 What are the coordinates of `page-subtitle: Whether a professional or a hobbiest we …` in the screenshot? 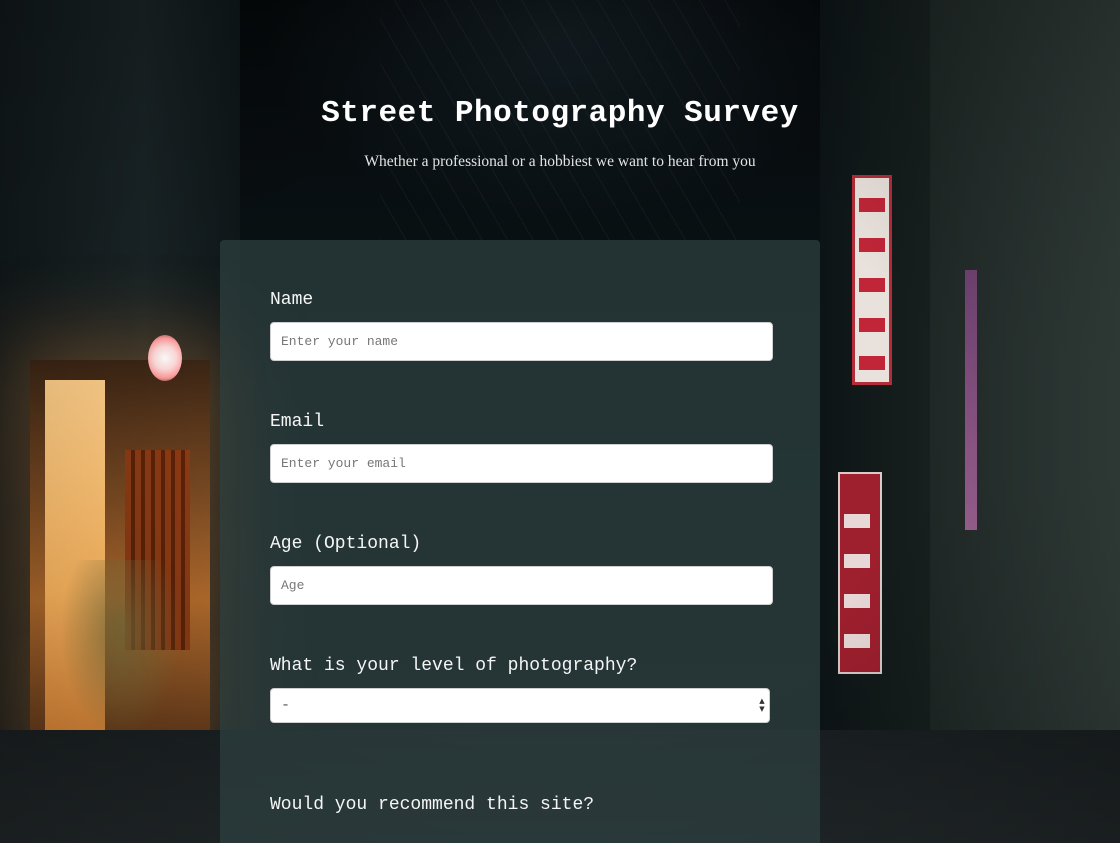 It's located at (560, 161).